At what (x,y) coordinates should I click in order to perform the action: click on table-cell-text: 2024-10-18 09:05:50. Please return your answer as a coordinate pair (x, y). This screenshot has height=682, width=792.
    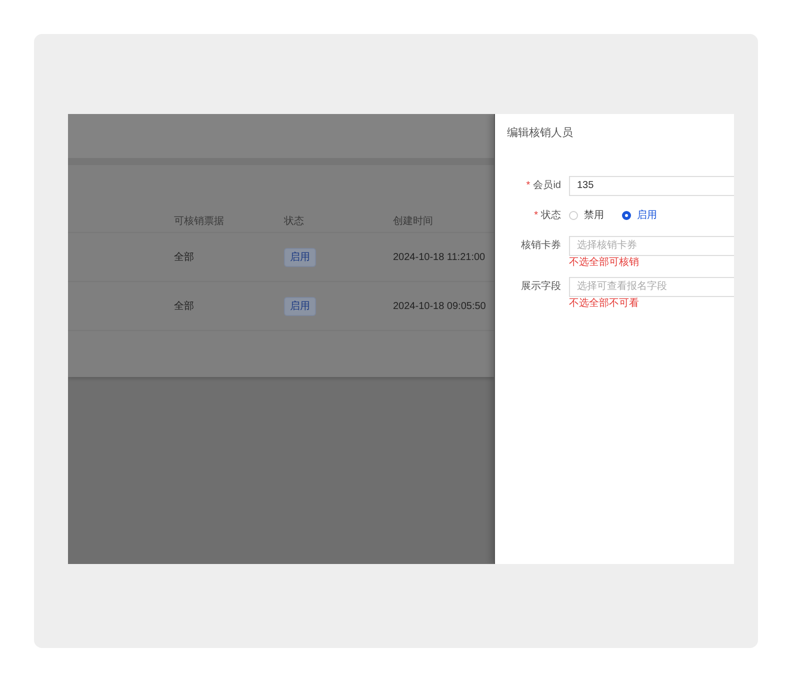
    Looking at the image, I should click on (439, 307).